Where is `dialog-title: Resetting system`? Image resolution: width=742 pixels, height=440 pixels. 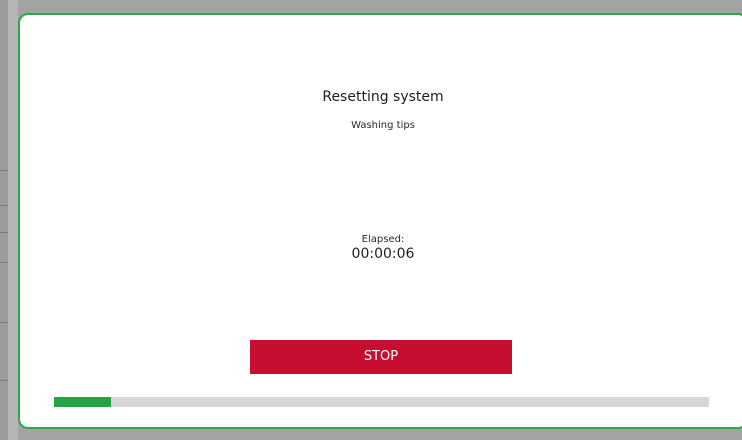
dialog-title: Resetting system is located at coordinates (383, 97).